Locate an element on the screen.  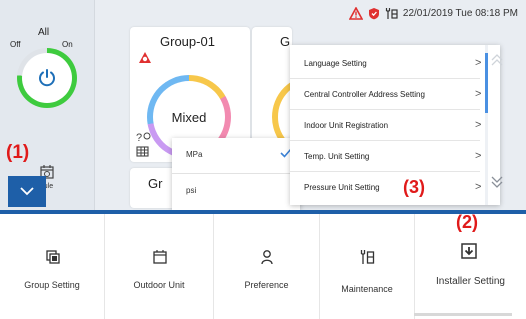
wrench-icon is located at coordinates (392, 13).